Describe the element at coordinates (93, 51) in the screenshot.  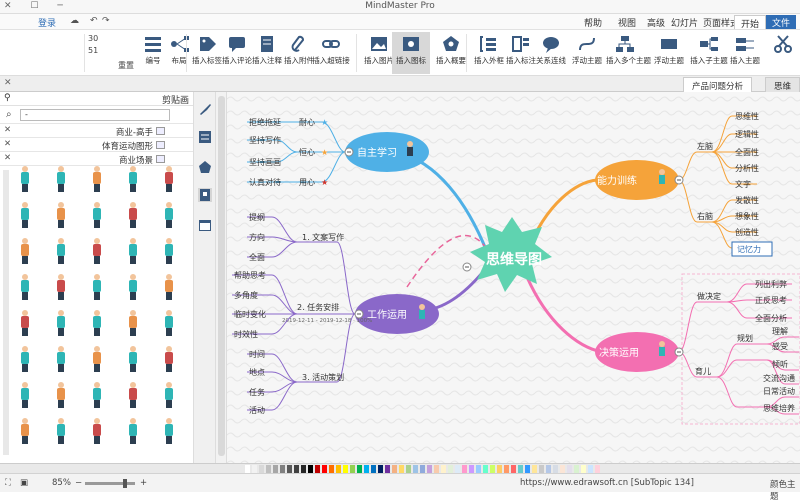
I see `spin-value-2: 51` at that location.